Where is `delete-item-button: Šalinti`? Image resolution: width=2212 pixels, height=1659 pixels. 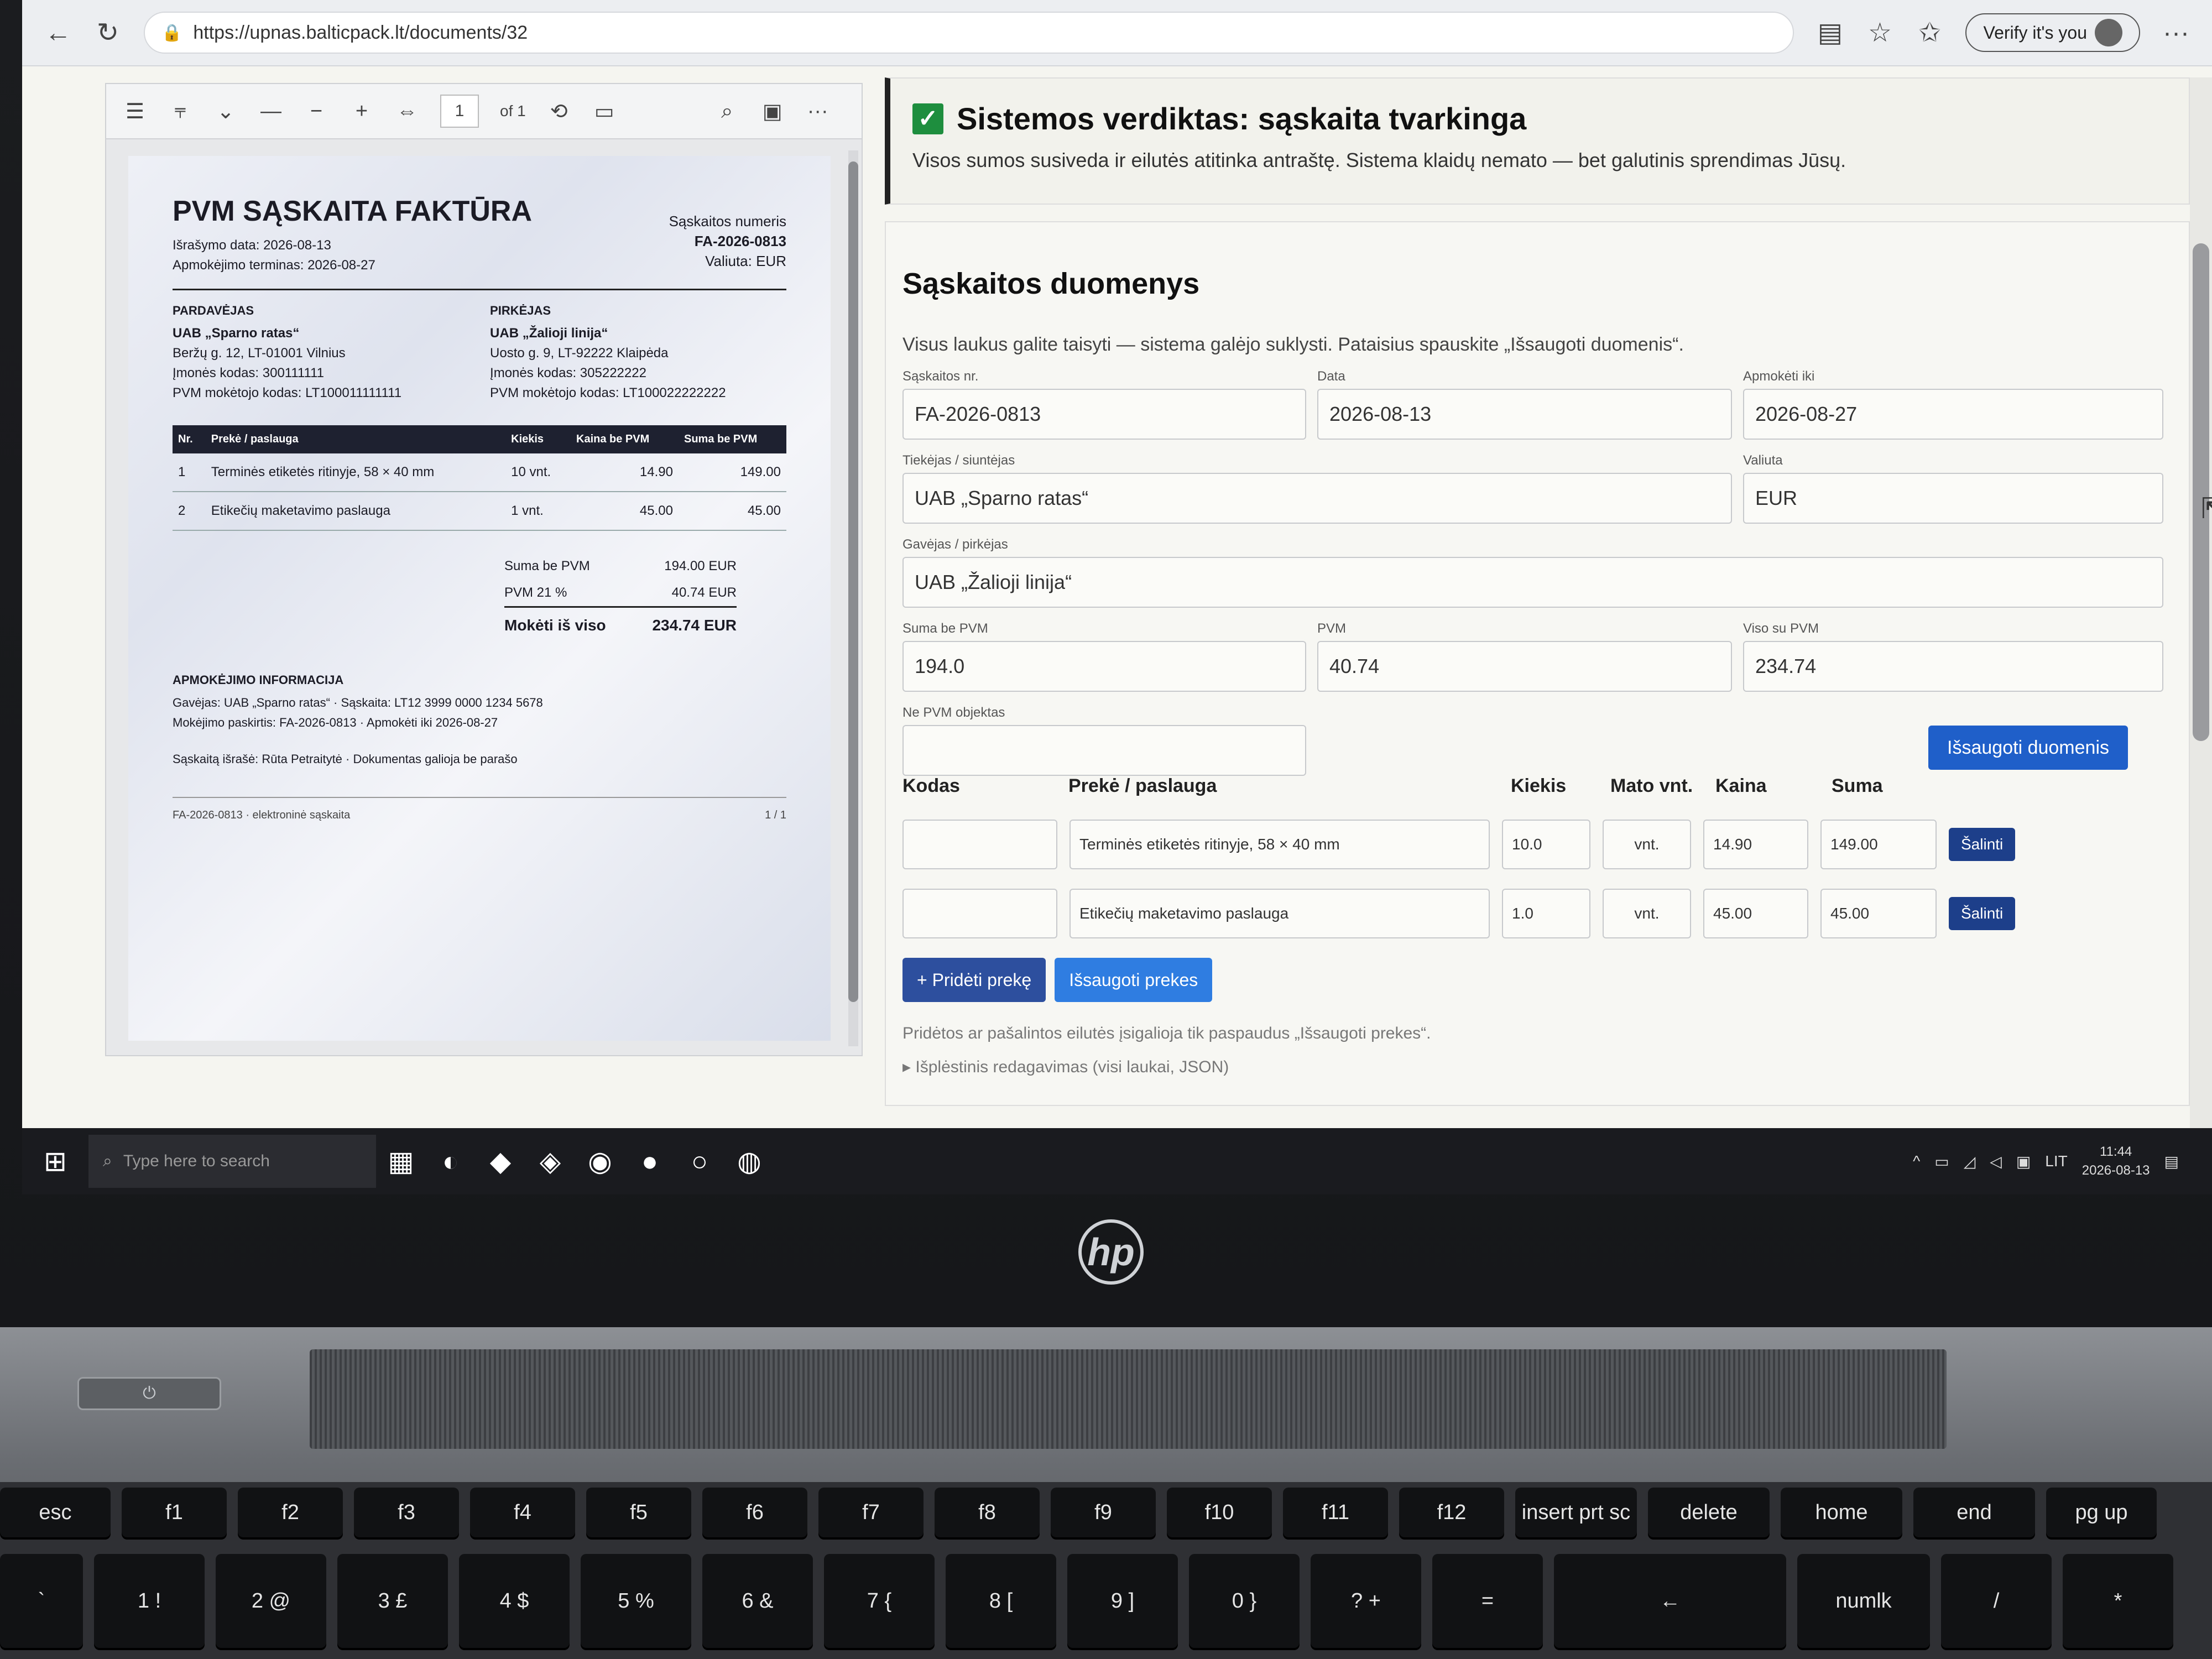 delete-item-button: Šalinti is located at coordinates (1983, 913).